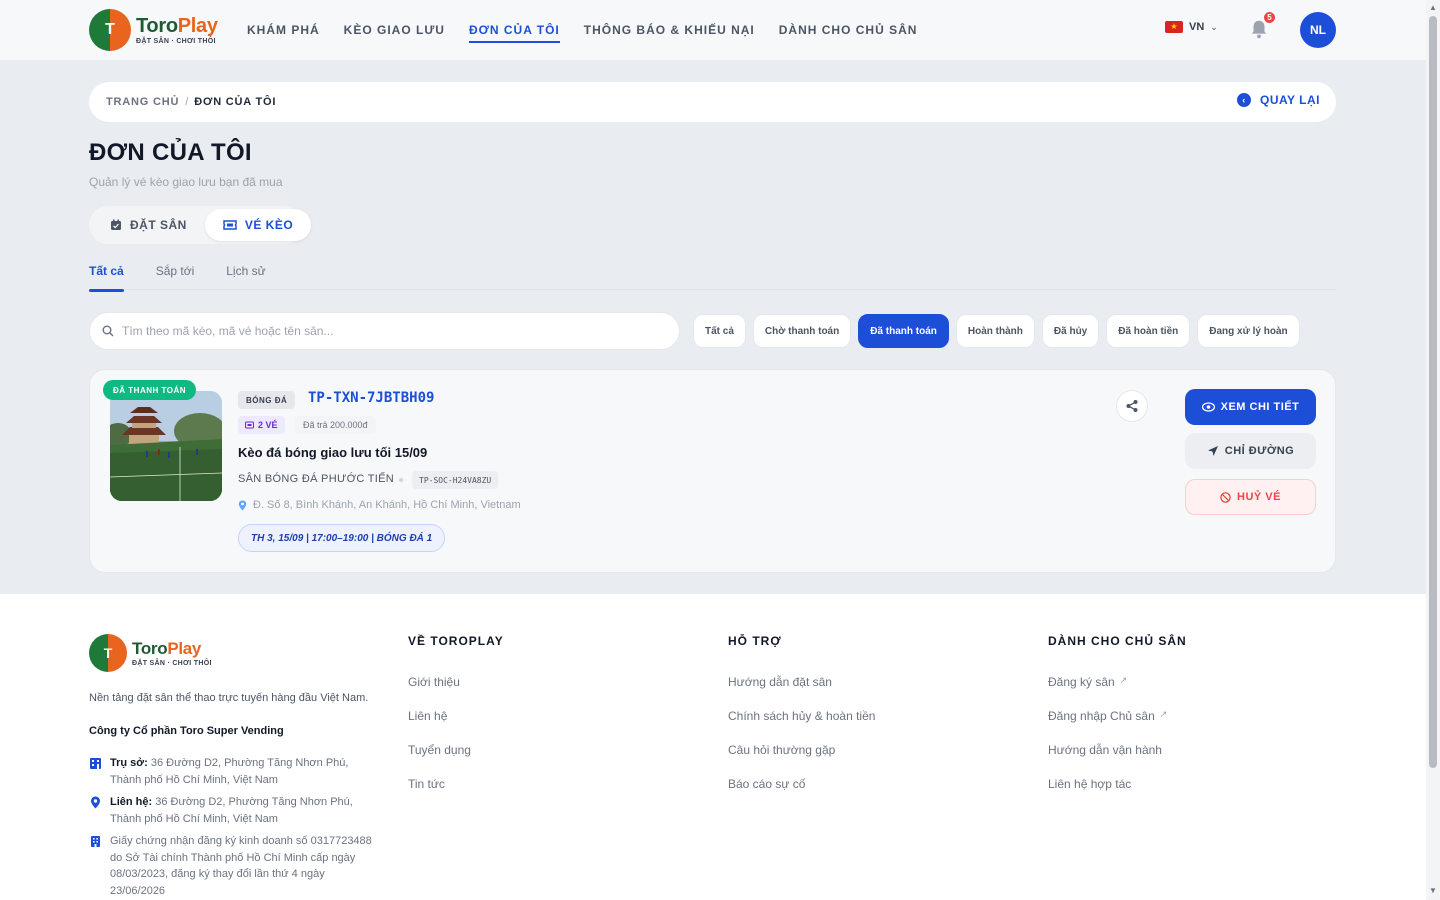 The height and width of the screenshot is (900, 1440). What do you see at coordinates (456, 692) in the screenshot?
I see `footer-link-about: Giới thiệu` at bounding box center [456, 692].